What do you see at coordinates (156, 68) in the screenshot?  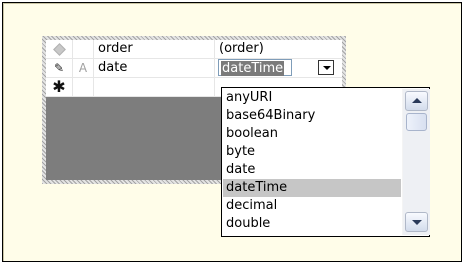 I see `element-name-cell: date` at bounding box center [156, 68].